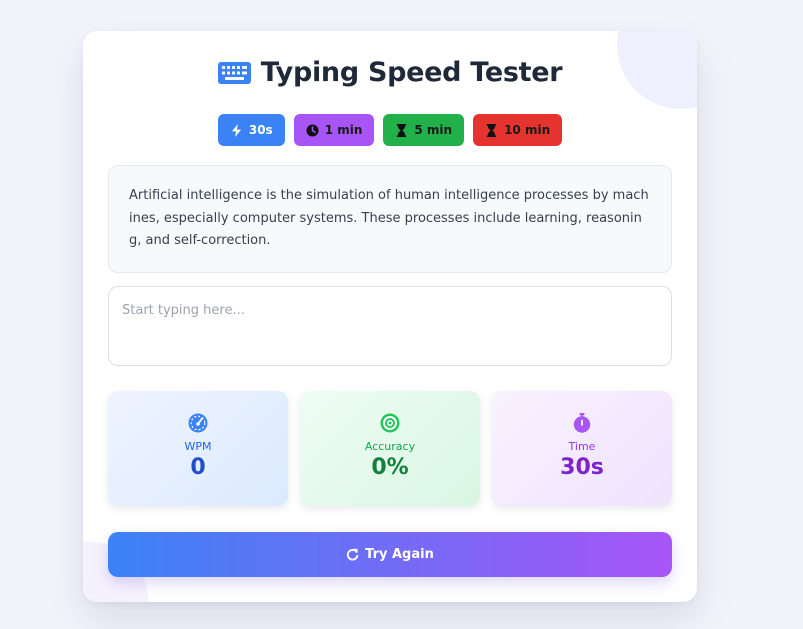 The height and width of the screenshot is (629, 803). I want to click on accuracy-label: Accuracy, so click(390, 446).